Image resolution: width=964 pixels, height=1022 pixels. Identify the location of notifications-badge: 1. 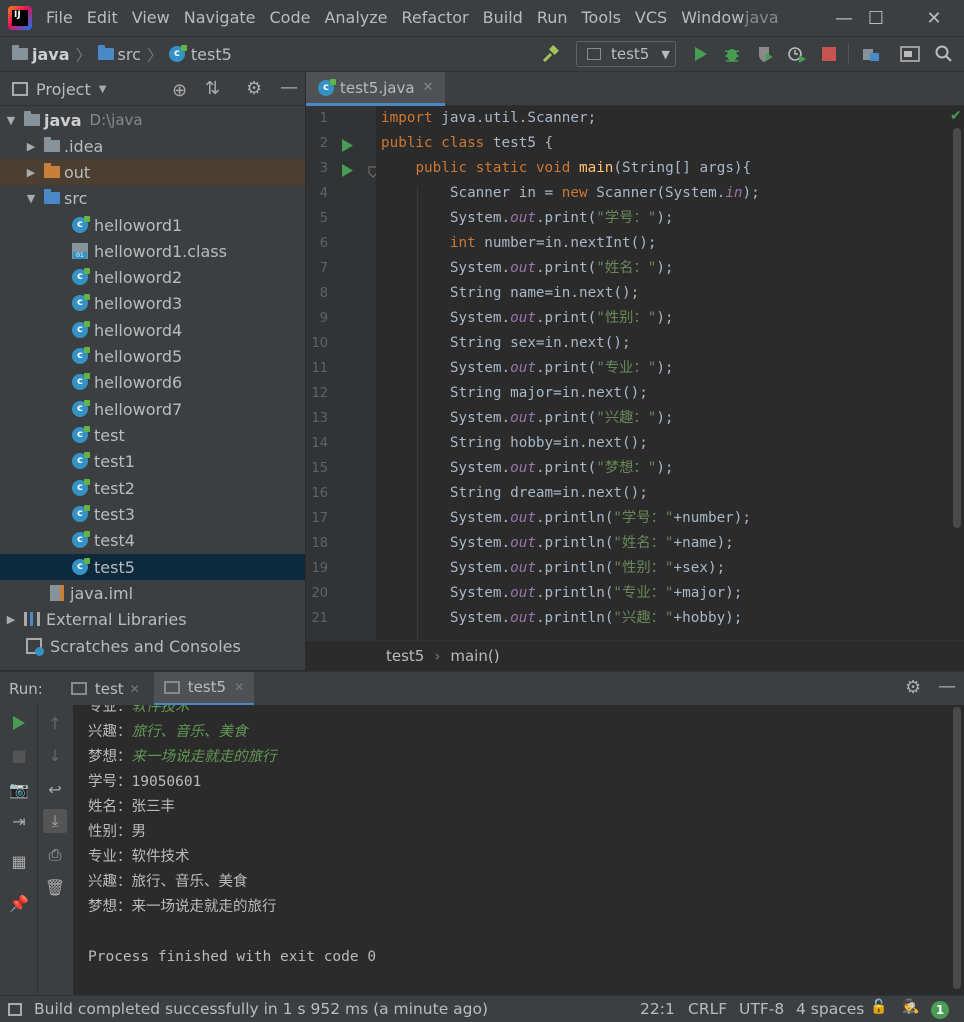
(940, 1010).